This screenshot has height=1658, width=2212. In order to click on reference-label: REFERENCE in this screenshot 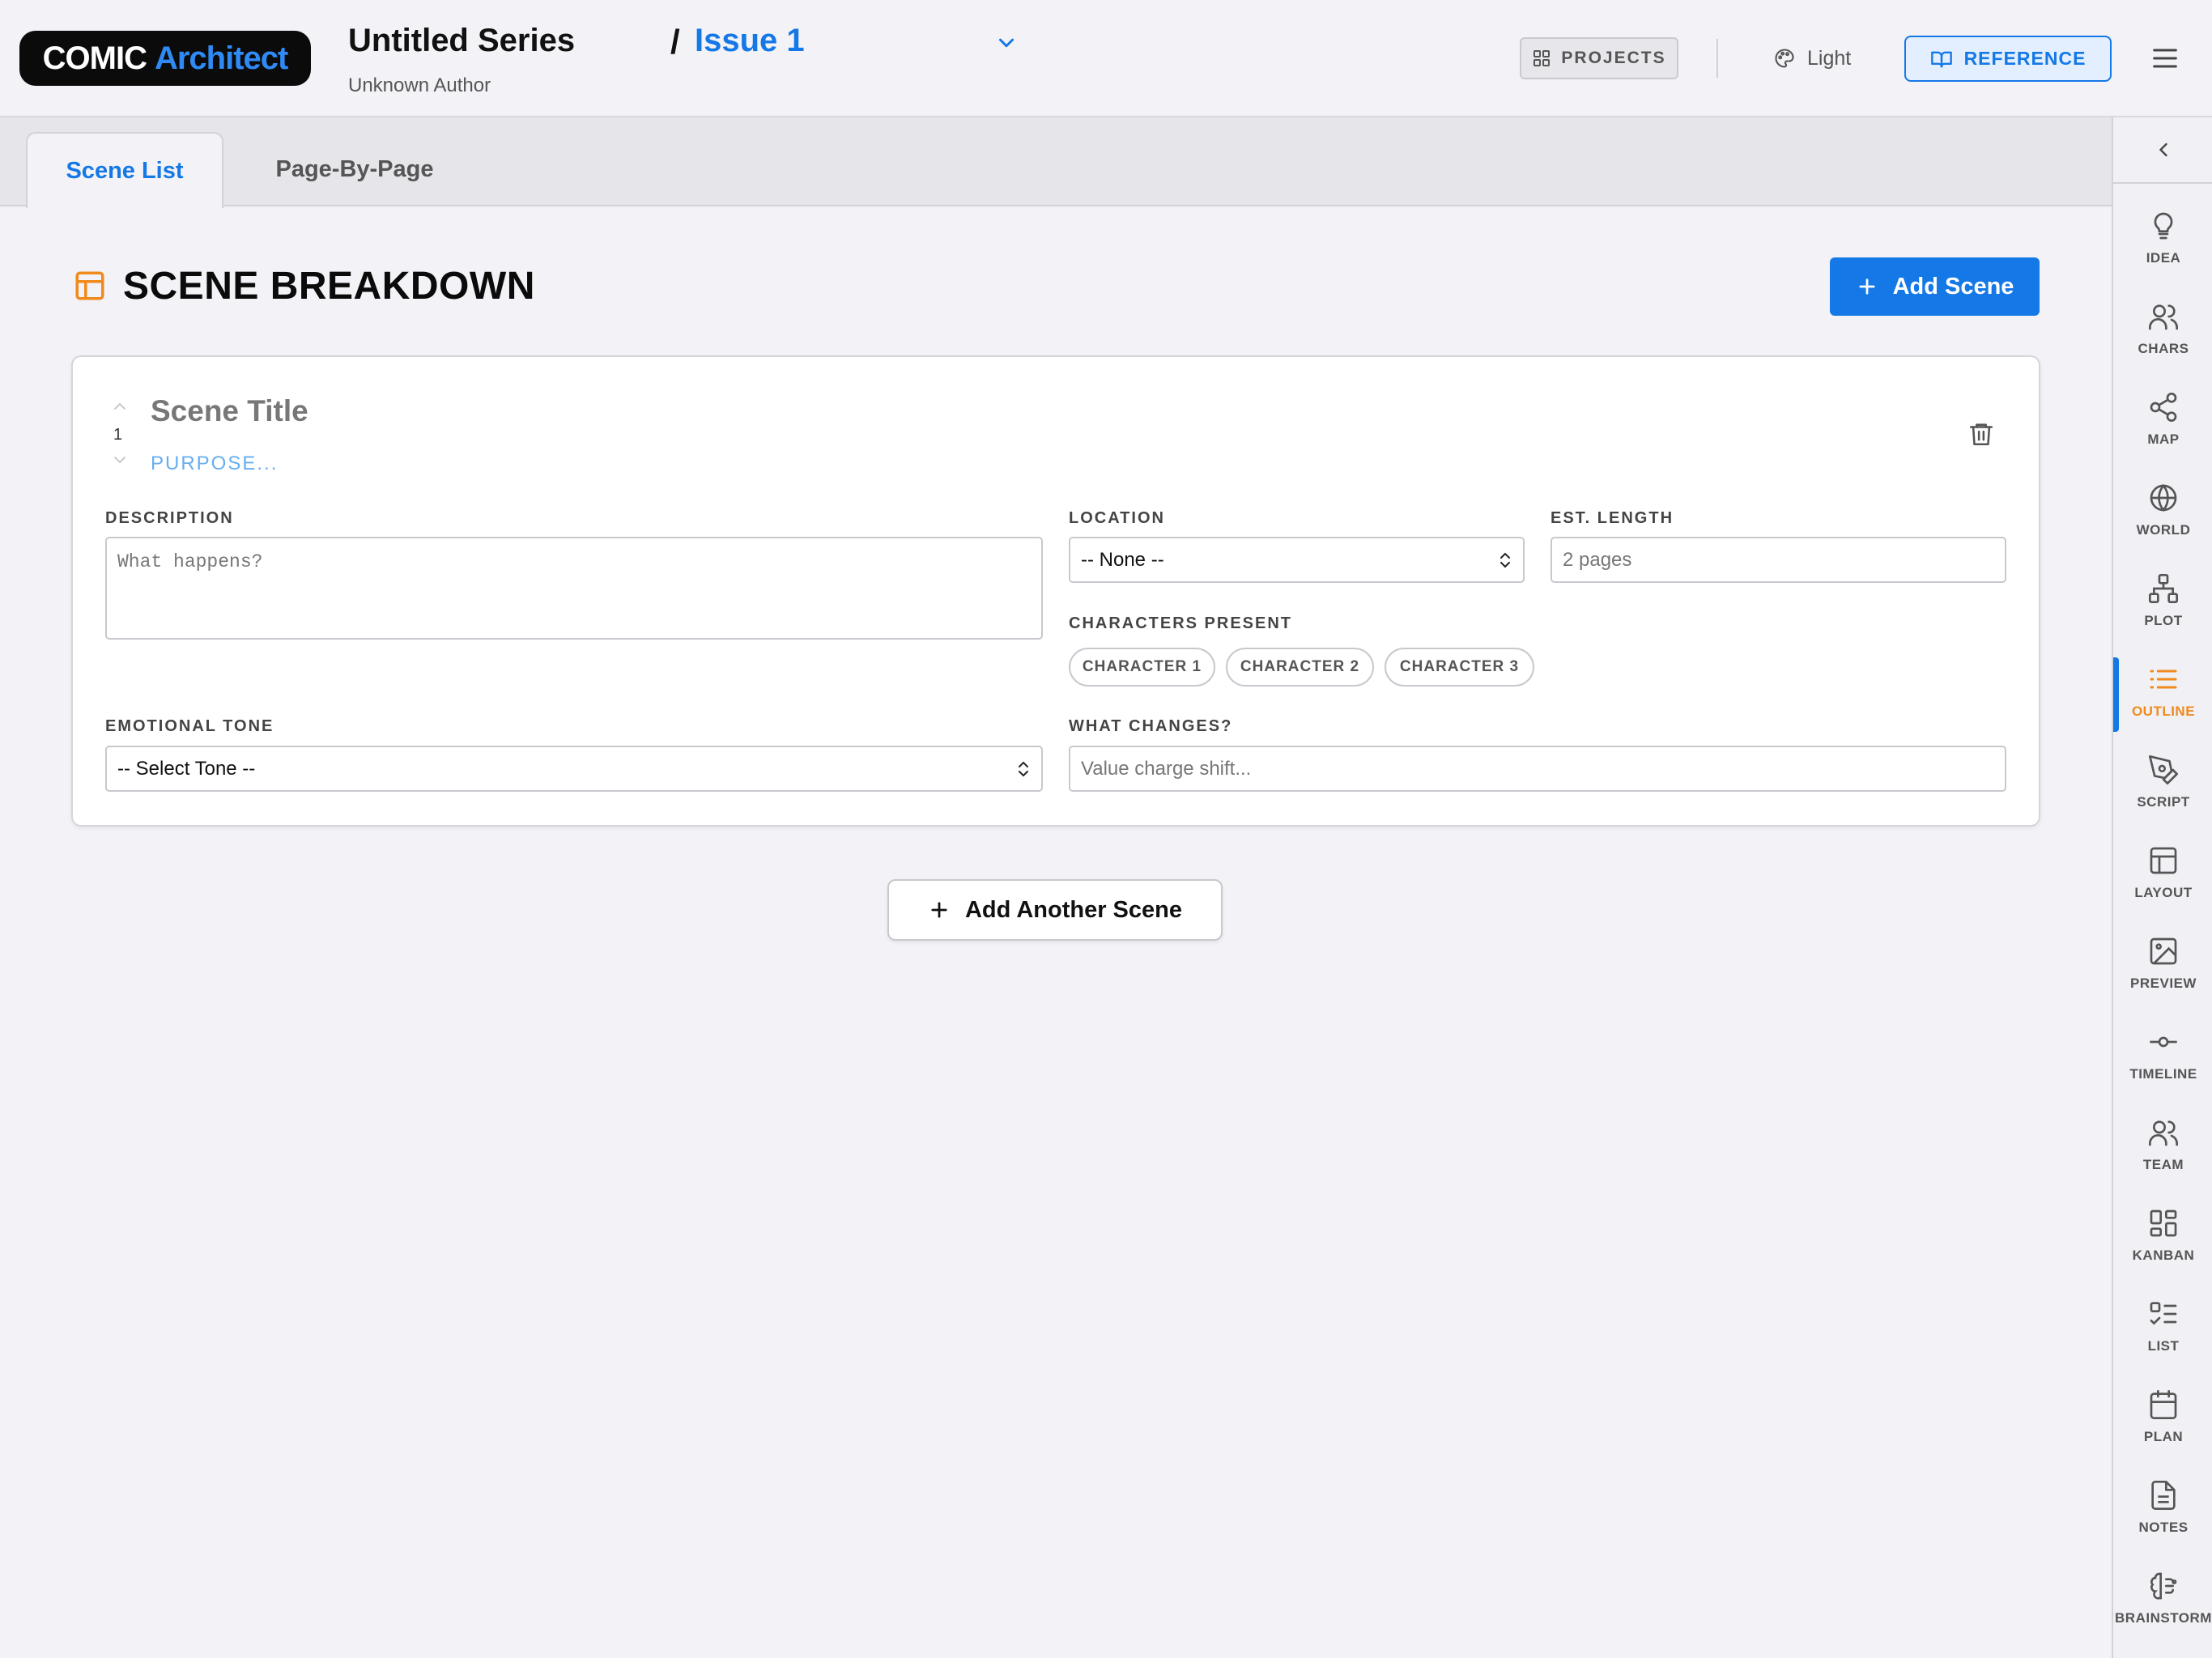, I will do `click(2025, 58)`.